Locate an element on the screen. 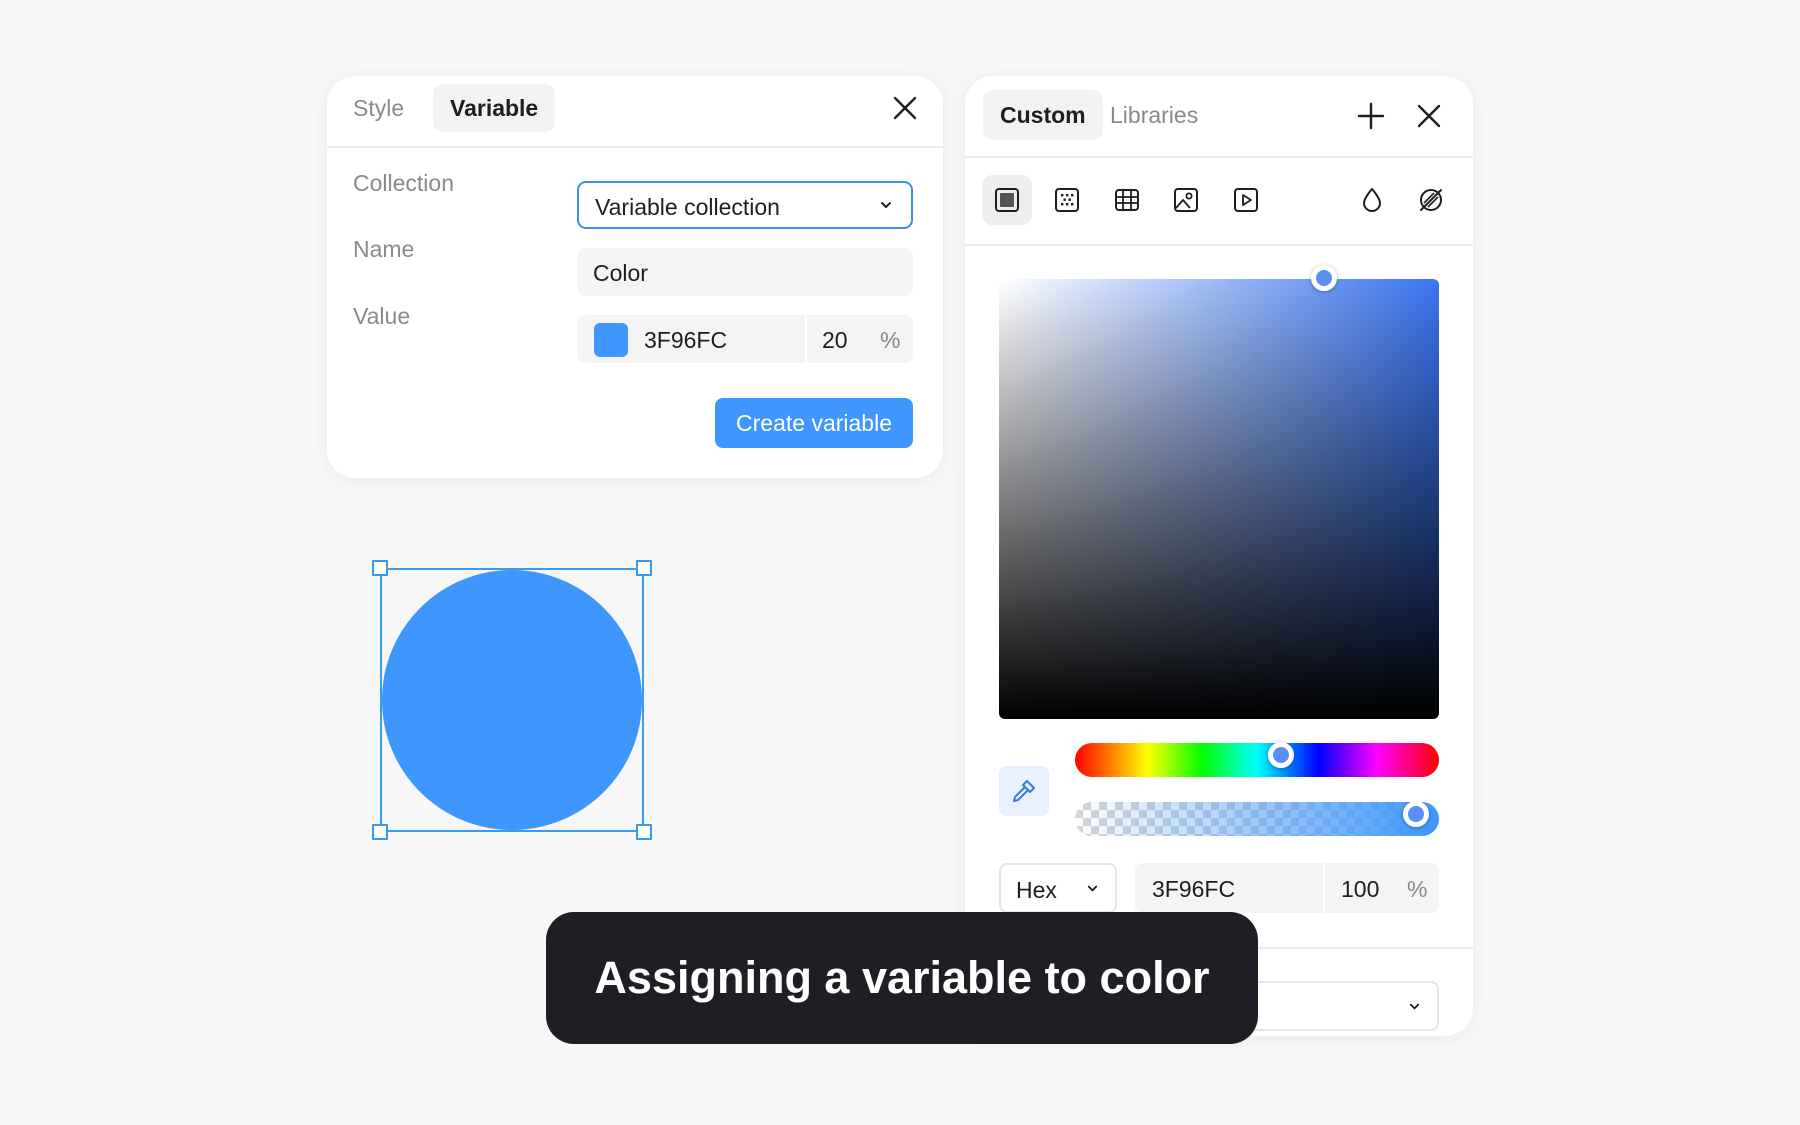 Image resolution: width=1800 pixels, height=1125 pixels. color-swatch is located at coordinates (611, 340).